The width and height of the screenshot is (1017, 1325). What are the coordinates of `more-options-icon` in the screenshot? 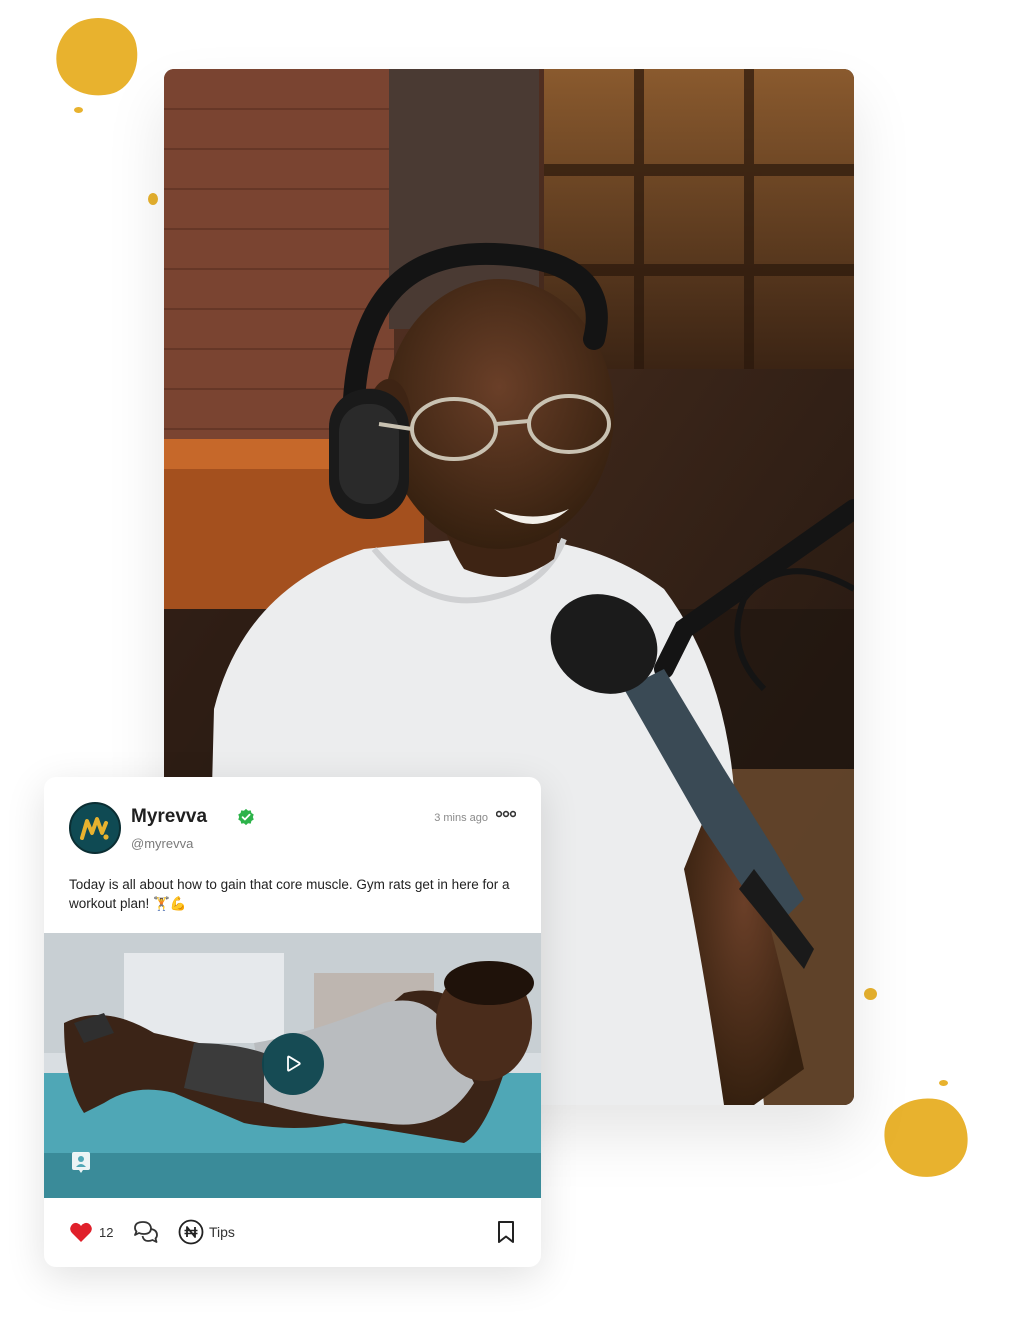 It's located at (506, 814).